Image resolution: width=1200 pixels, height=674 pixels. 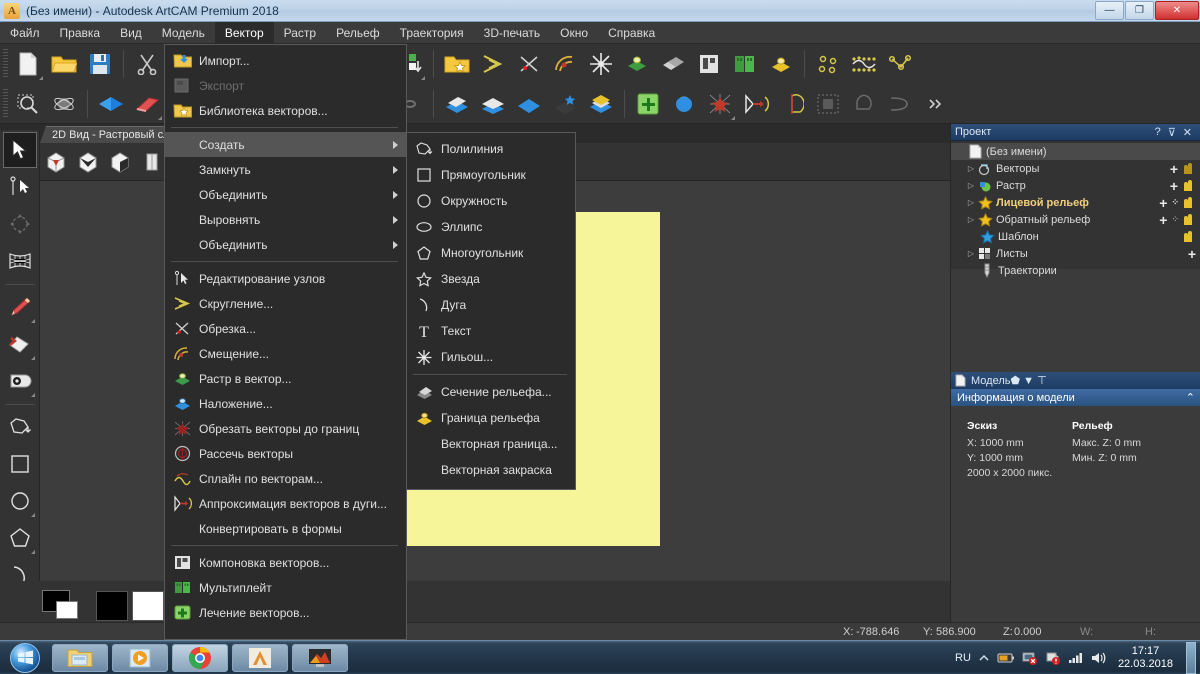 I want to click on rectangle-tool, so click(x=20, y=464).